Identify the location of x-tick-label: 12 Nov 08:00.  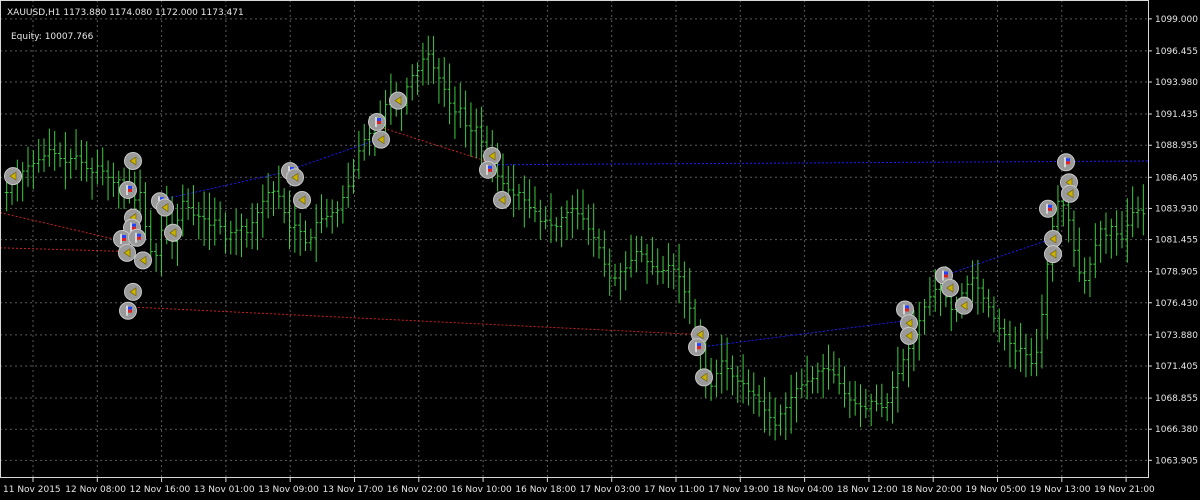
(95, 490).